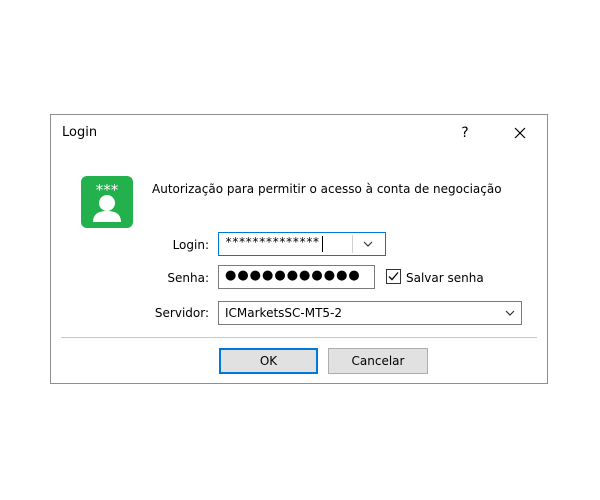 The width and height of the screenshot is (600, 500). What do you see at coordinates (299, 337) in the screenshot?
I see `footer-separator` at bounding box center [299, 337].